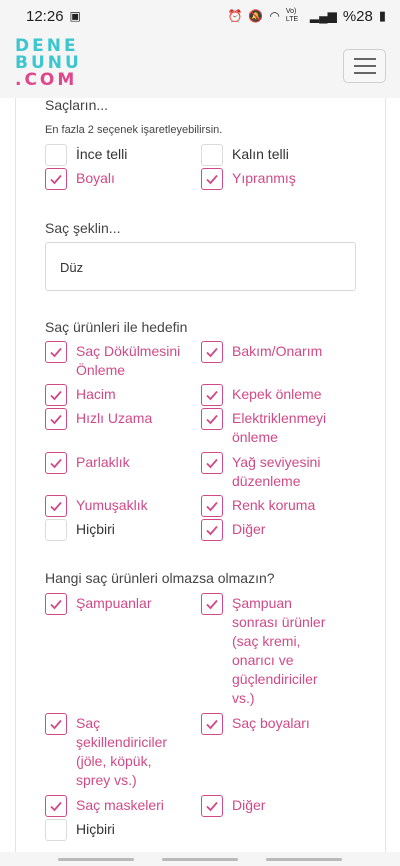 This screenshot has height=866, width=400. What do you see at coordinates (134, 130) in the screenshot?
I see `hair-type-hint: En fazla 2 seçenek işaretleyebilirsin.` at bounding box center [134, 130].